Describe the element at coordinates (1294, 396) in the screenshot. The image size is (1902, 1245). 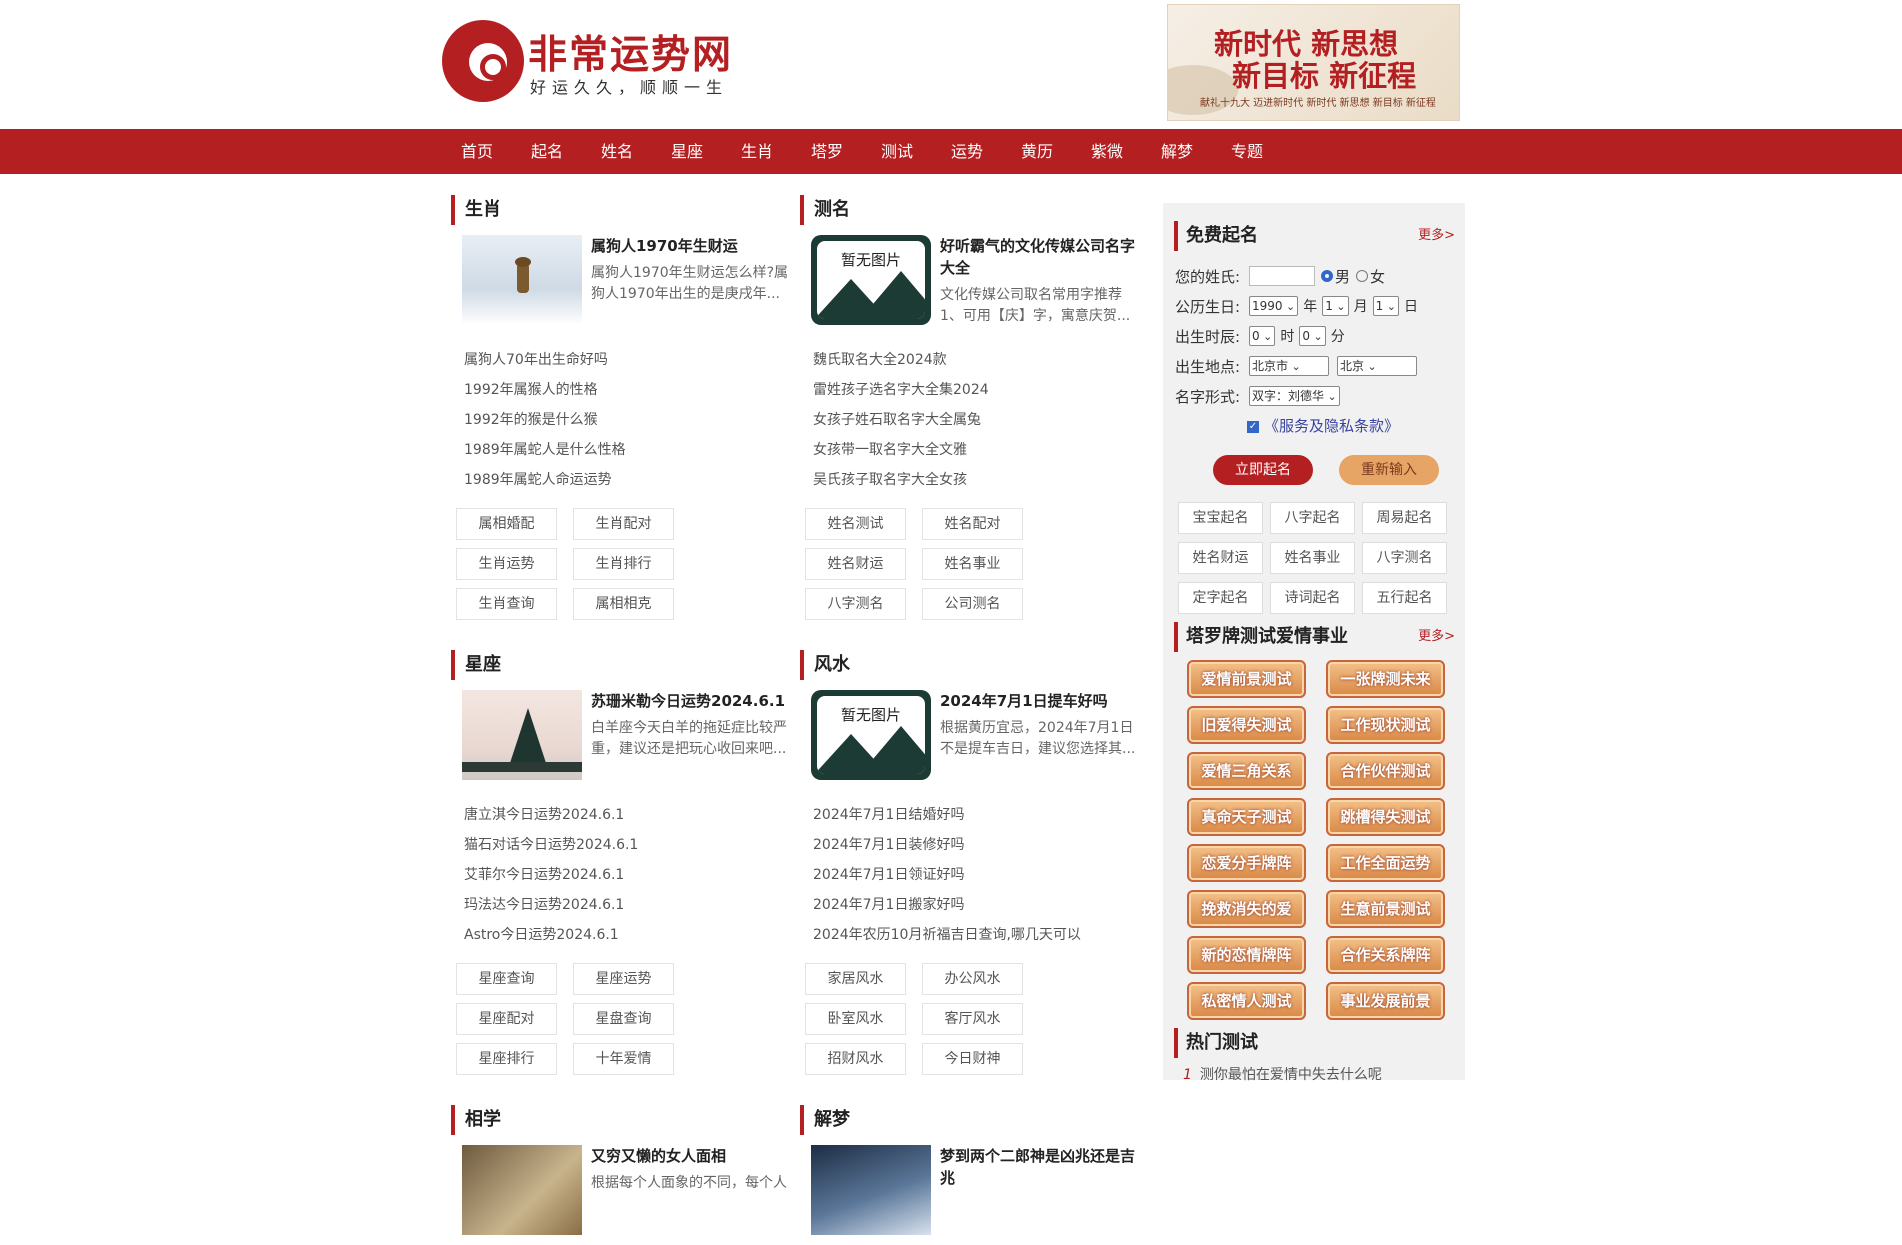
I see `name-form-select: 双字：刘德华` at that location.